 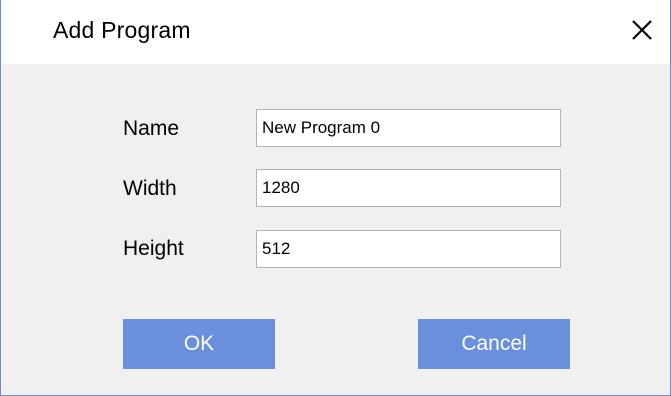 What do you see at coordinates (494, 344) in the screenshot?
I see `cancel-button: Cancel` at bounding box center [494, 344].